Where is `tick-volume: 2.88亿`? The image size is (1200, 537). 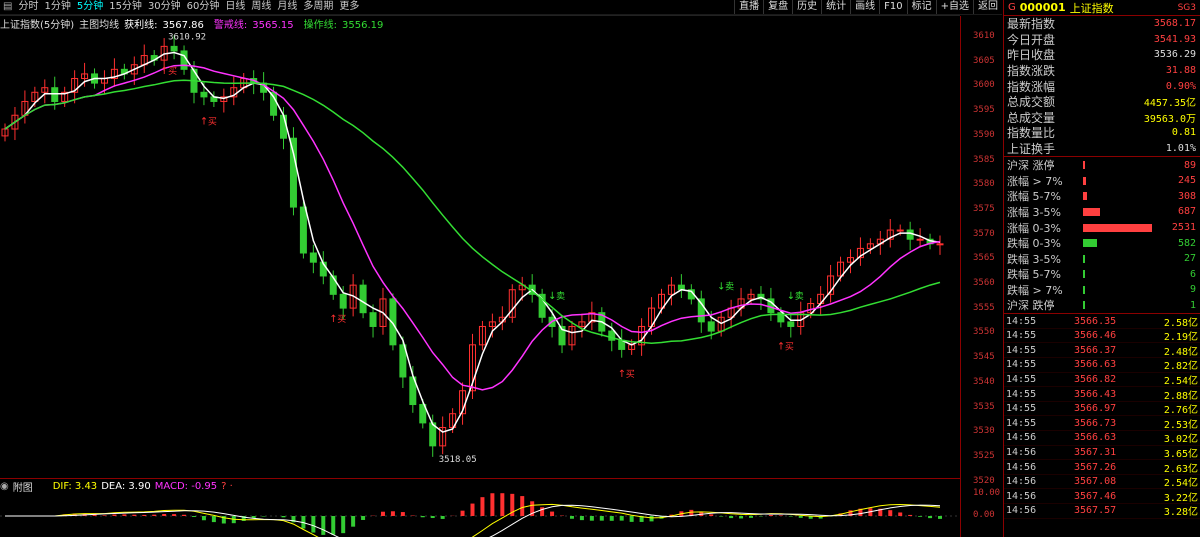
tick-volume: 2.88亿 is located at coordinates (1180, 396).